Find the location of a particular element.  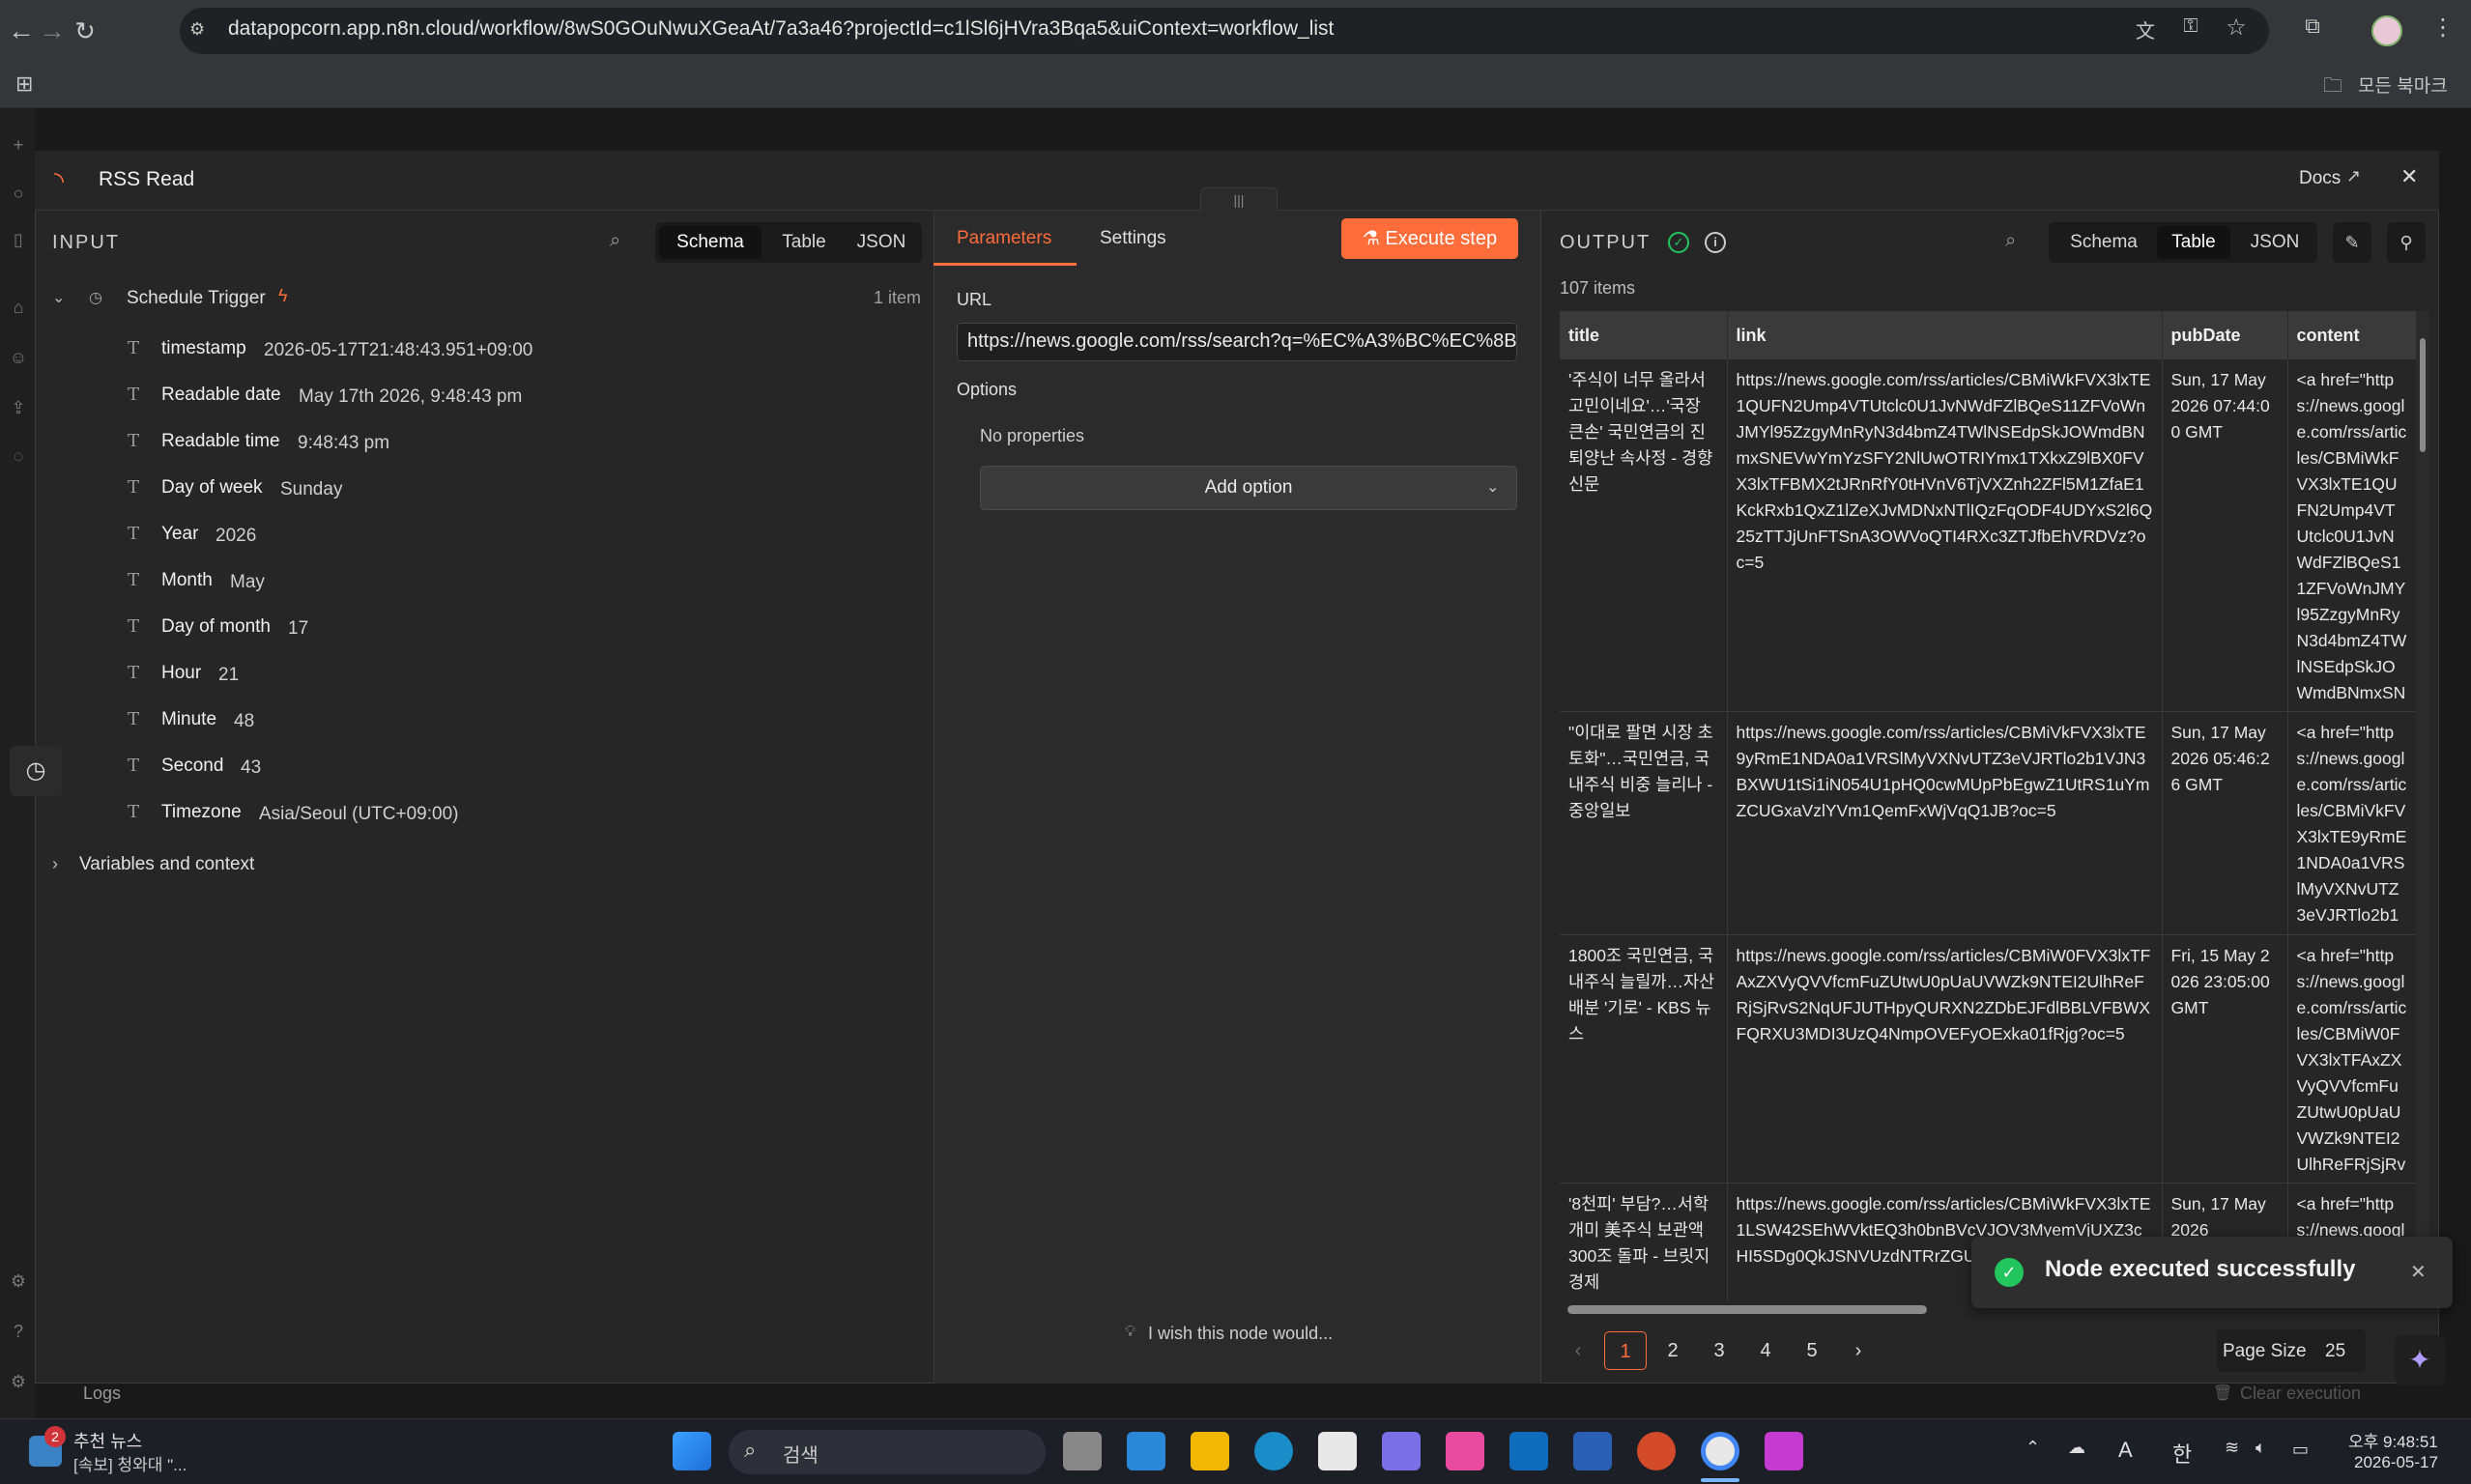

history-icon: ◷ is located at coordinates (36, 771).